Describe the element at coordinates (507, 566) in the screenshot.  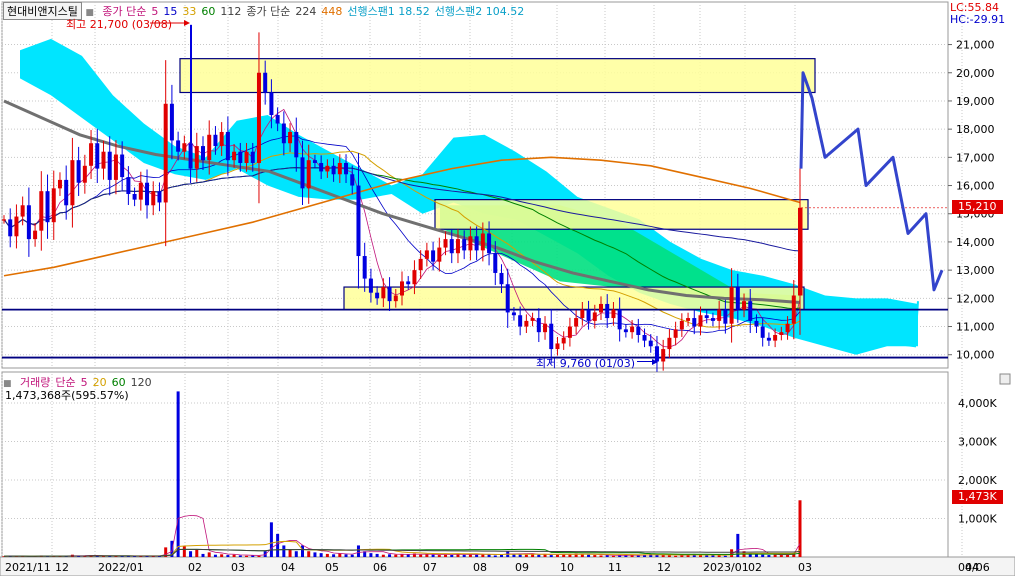
I see `time-axis-bar` at that location.